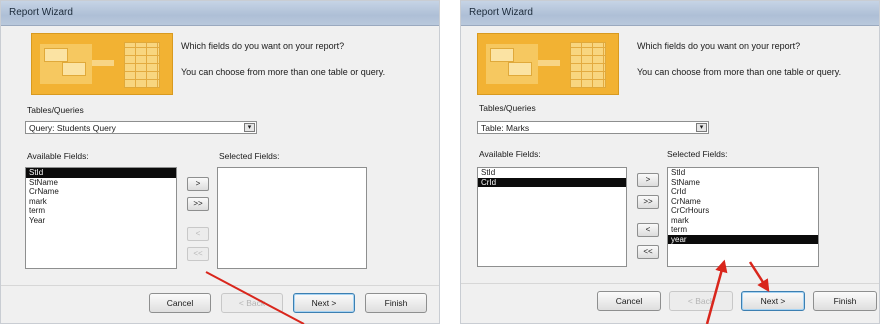 This screenshot has width=880, height=324. What do you see at coordinates (255, 297) in the screenshot?
I see `annotation-line-left` at bounding box center [255, 297].